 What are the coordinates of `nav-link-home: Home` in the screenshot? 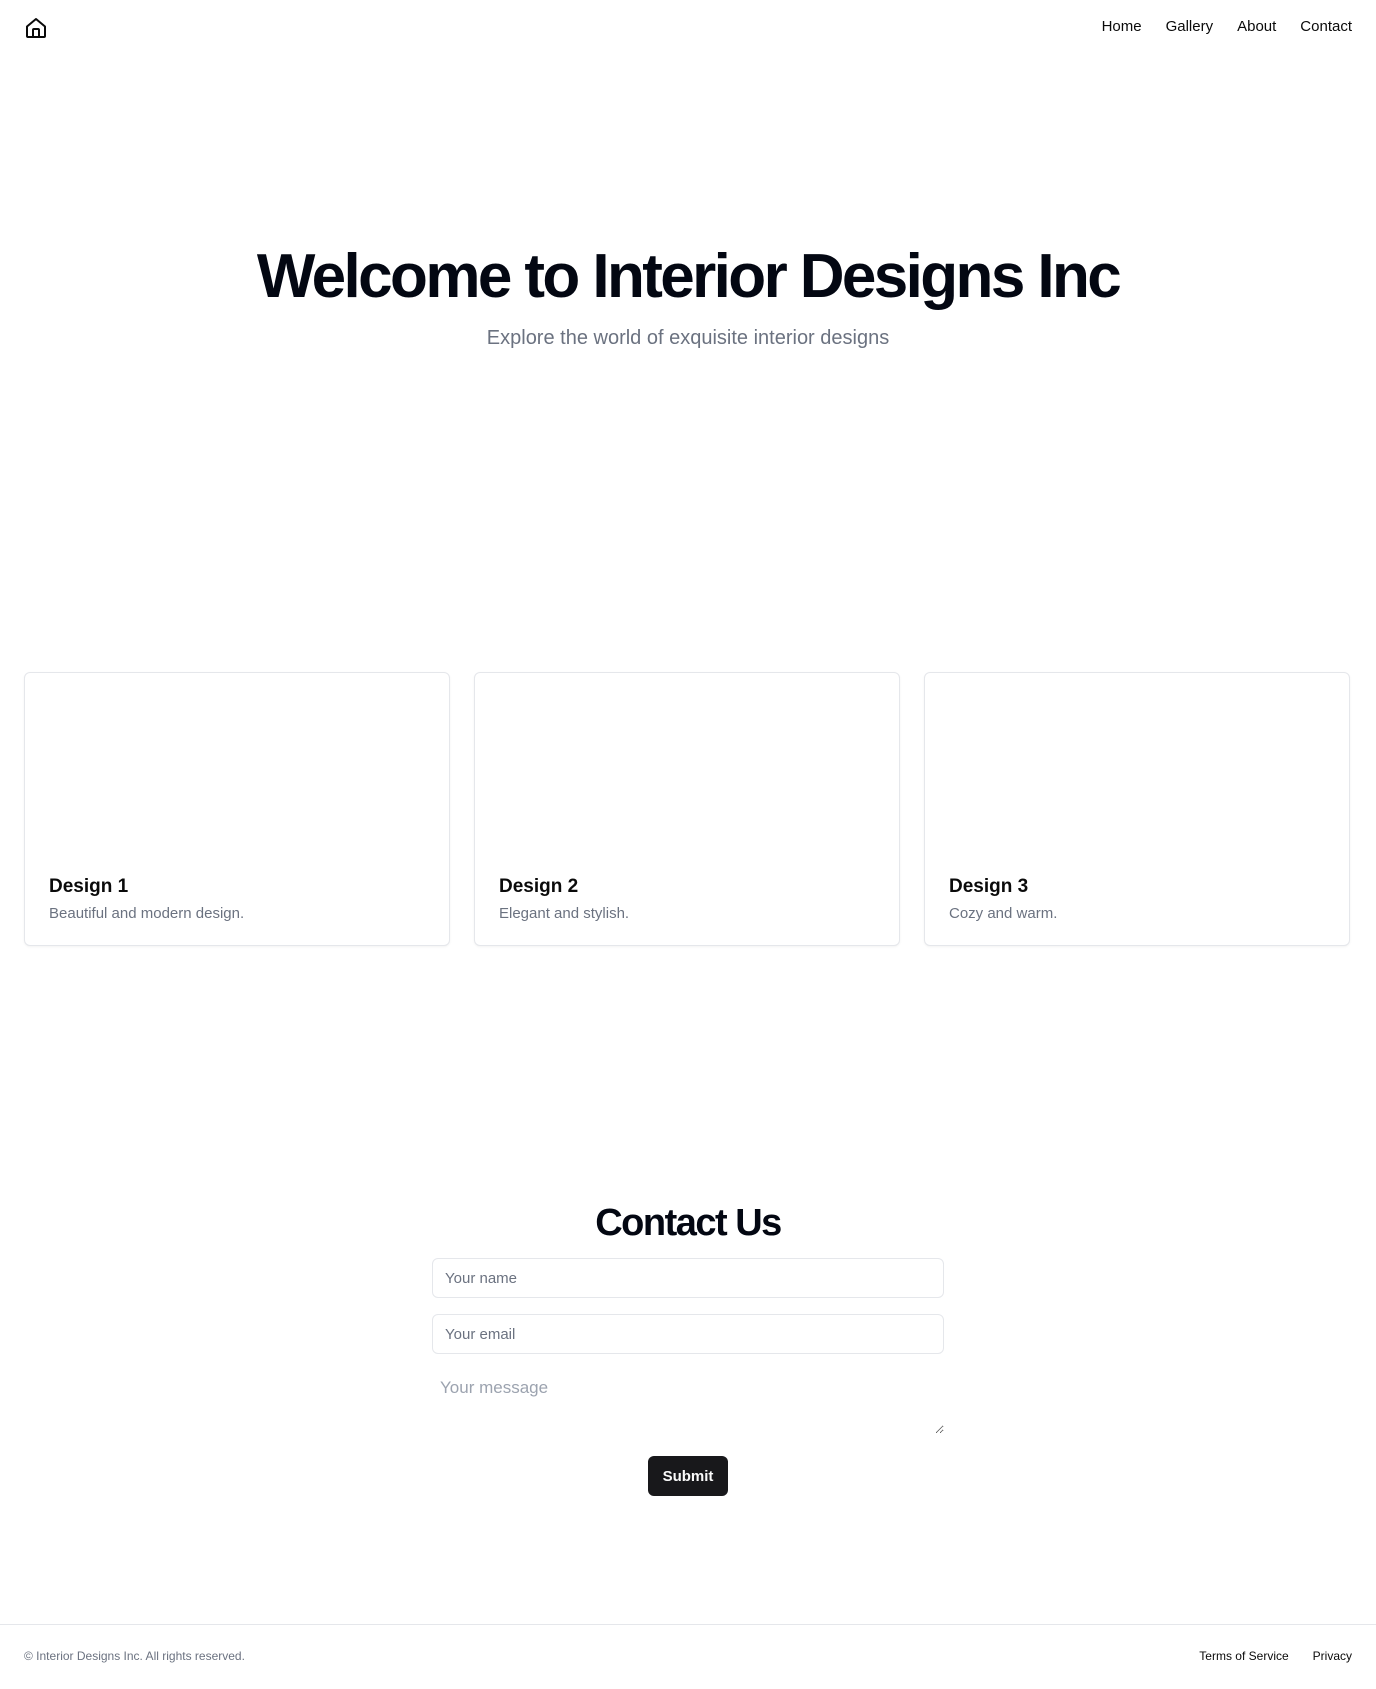 It's located at (1122, 26).